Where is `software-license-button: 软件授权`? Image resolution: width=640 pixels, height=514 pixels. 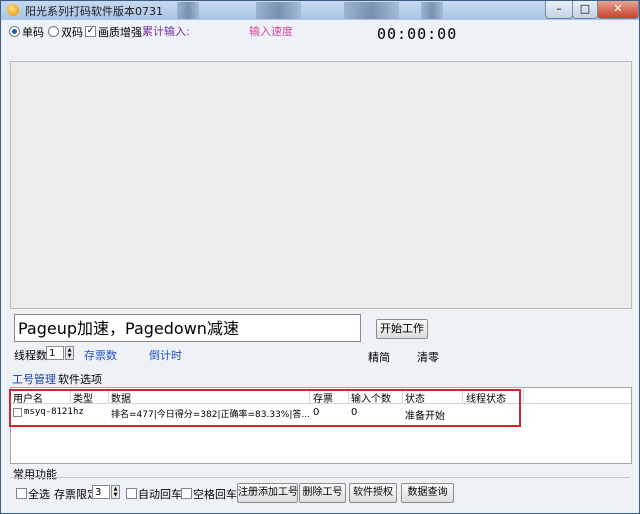 software-license-button: 软件授权 is located at coordinates (373, 493).